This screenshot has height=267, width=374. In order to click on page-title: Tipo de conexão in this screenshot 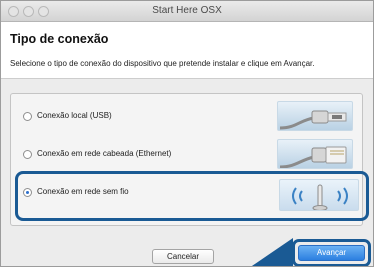, I will do `click(59, 39)`.